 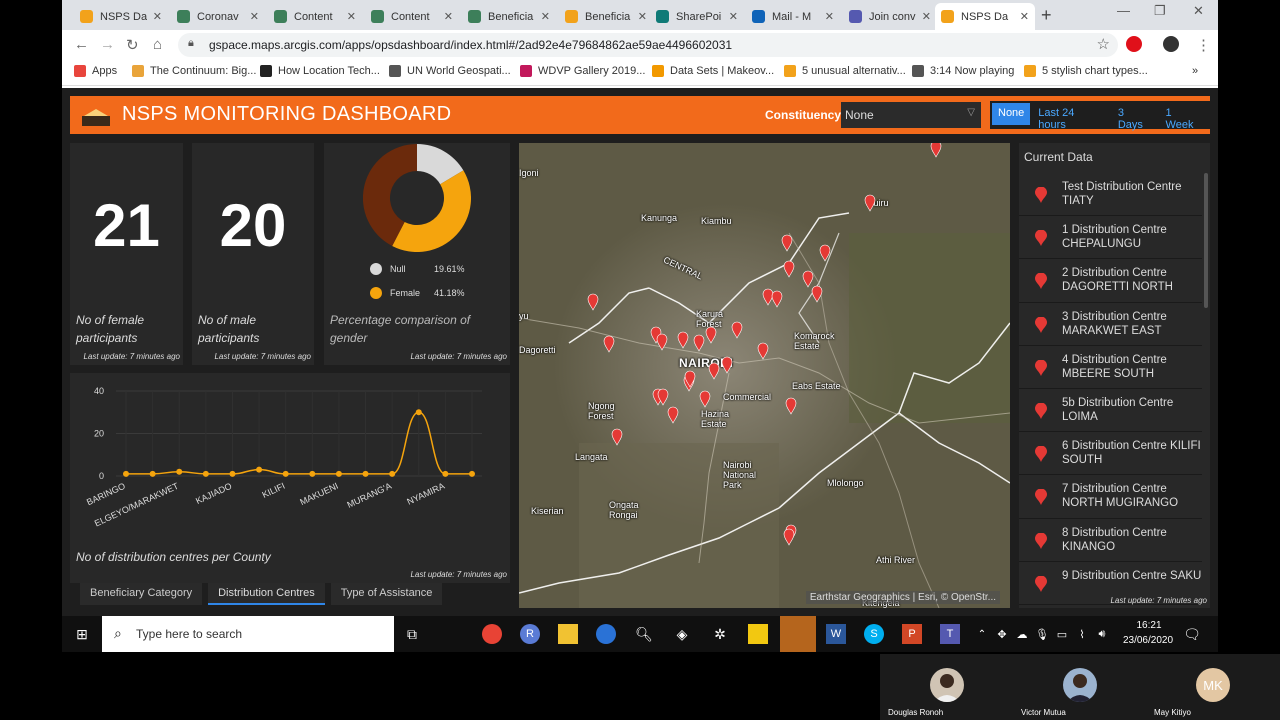 What do you see at coordinates (963, 71) in the screenshot?
I see `bookmark-item: 3:14 Now playing` at bounding box center [963, 71].